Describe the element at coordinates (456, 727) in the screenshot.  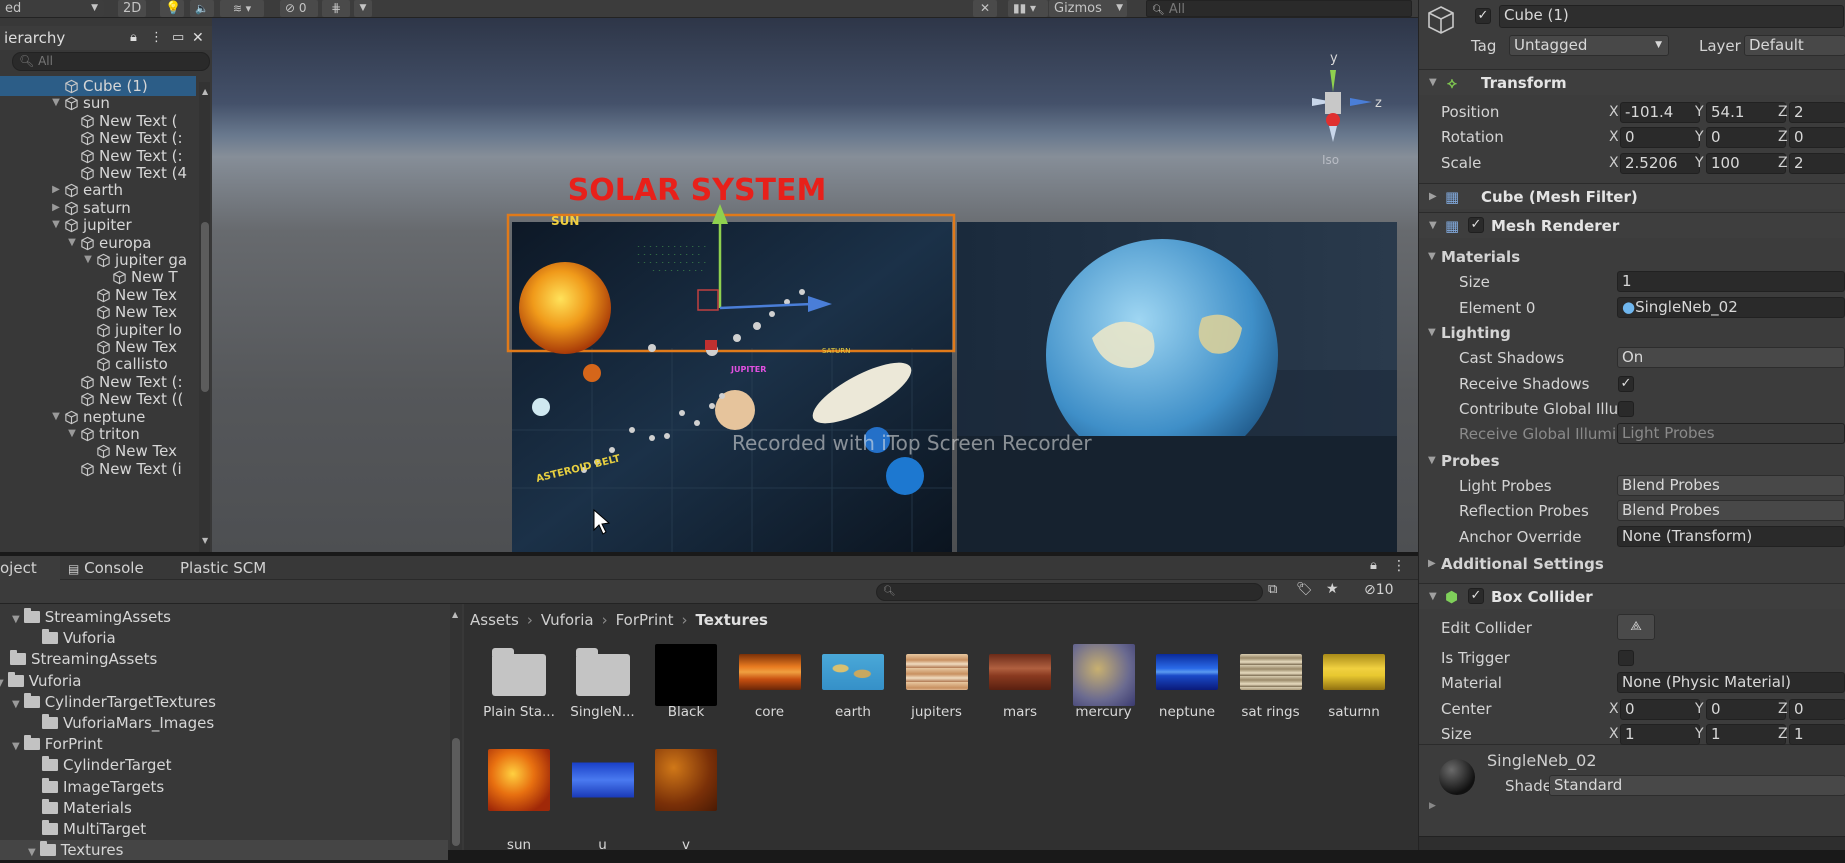
I see `project-tree-scrollbar: ▲` at that location.